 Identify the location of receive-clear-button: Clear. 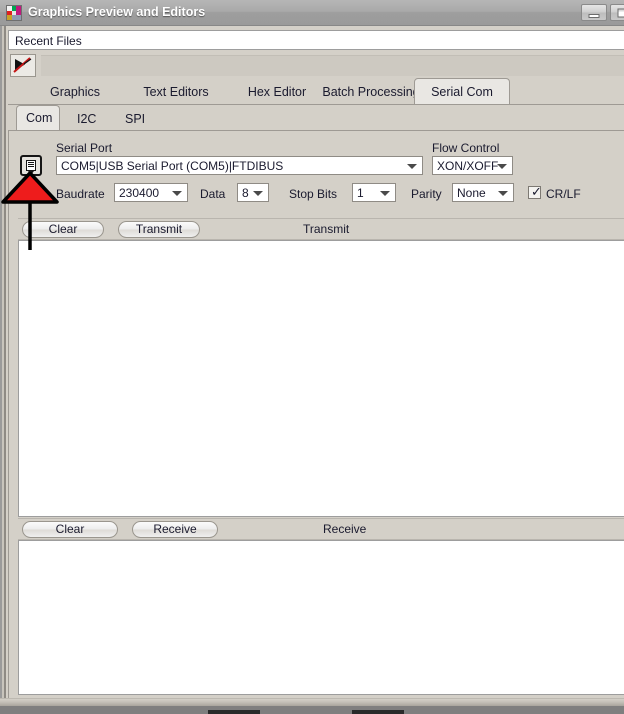
(70, 529).